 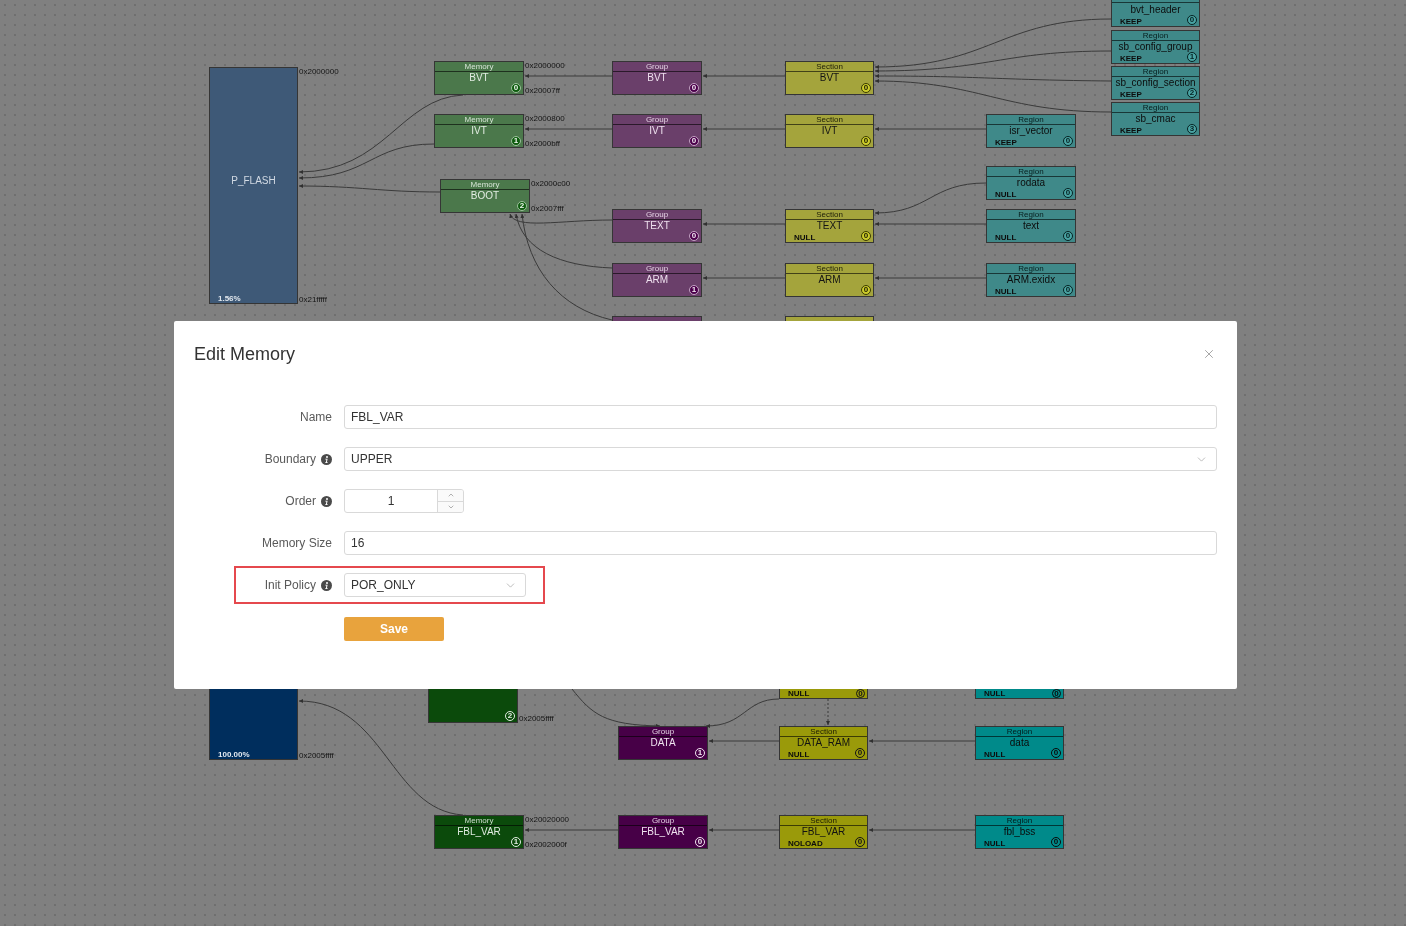 I want to click on node-title: IVT, so click(x=479, y=131).